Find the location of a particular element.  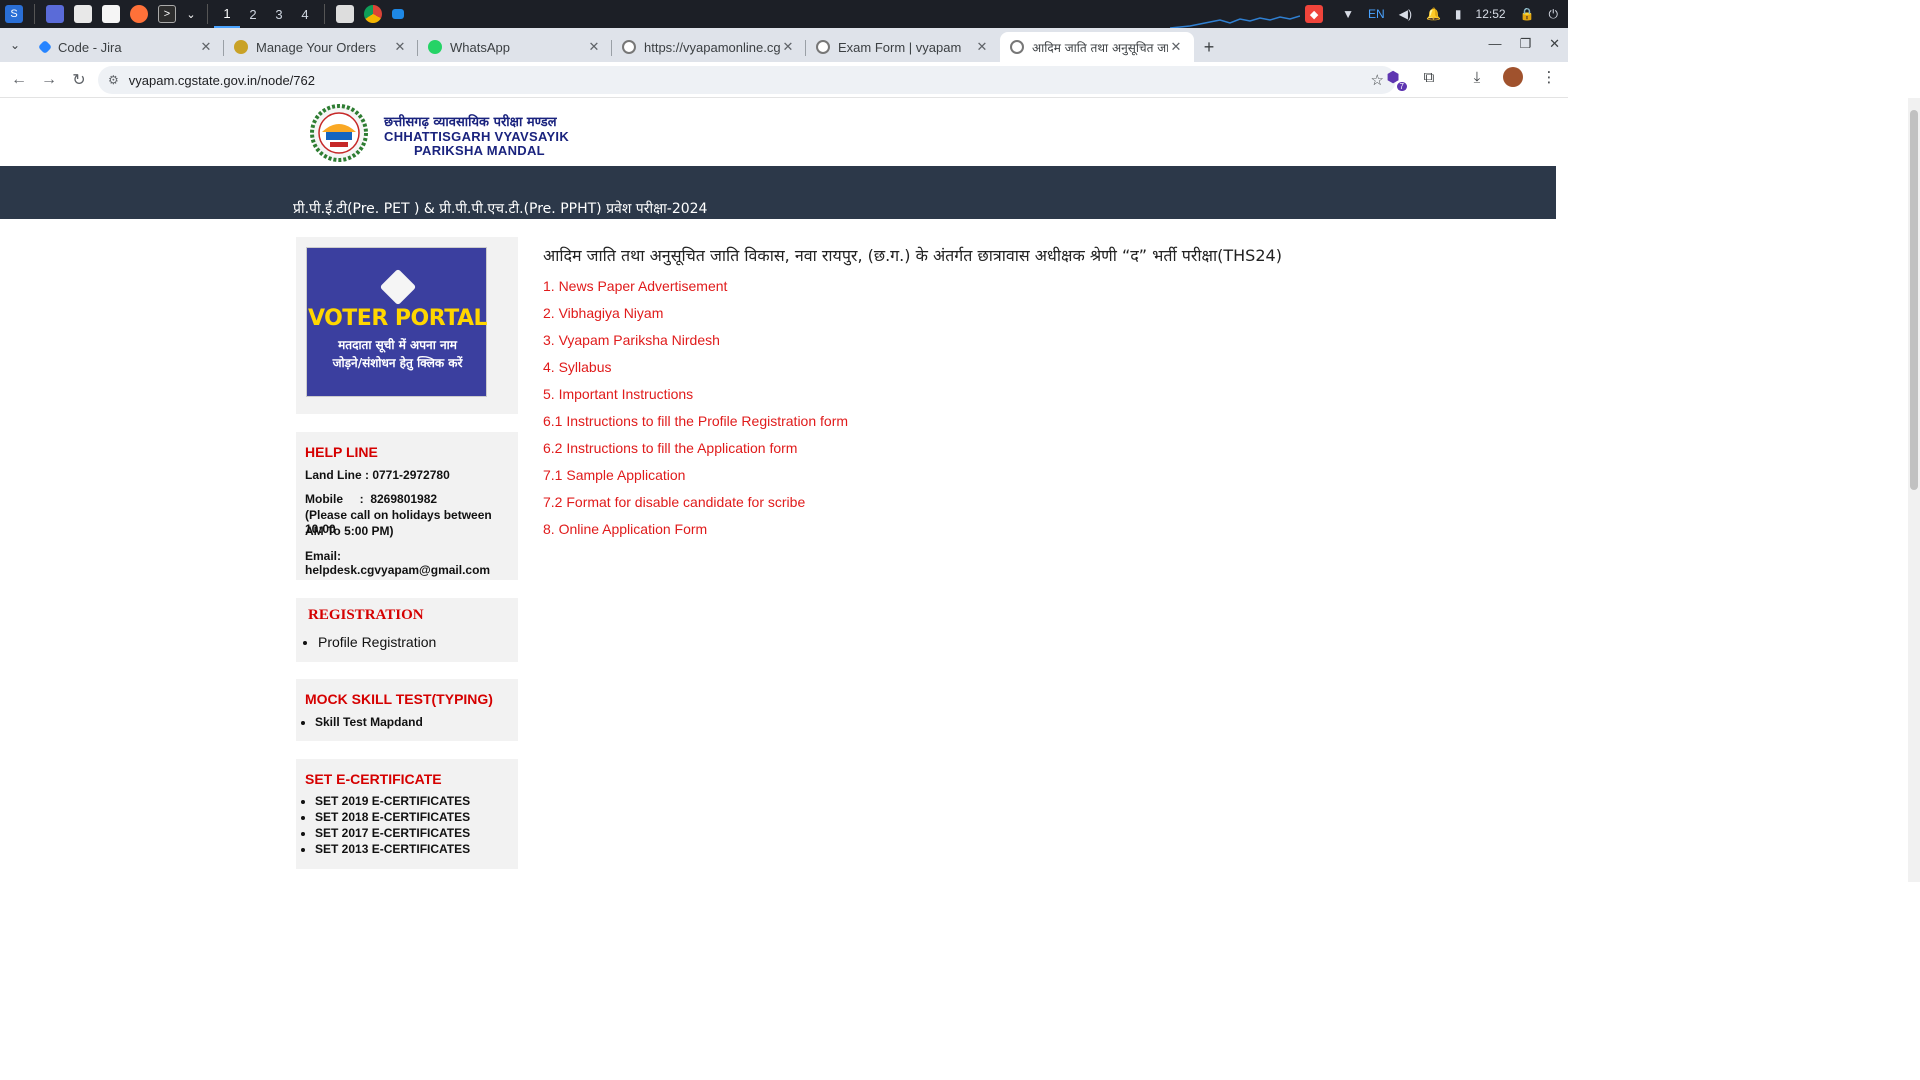

chevron-down-icon: ⌄ is located at coordinates (191, 14).